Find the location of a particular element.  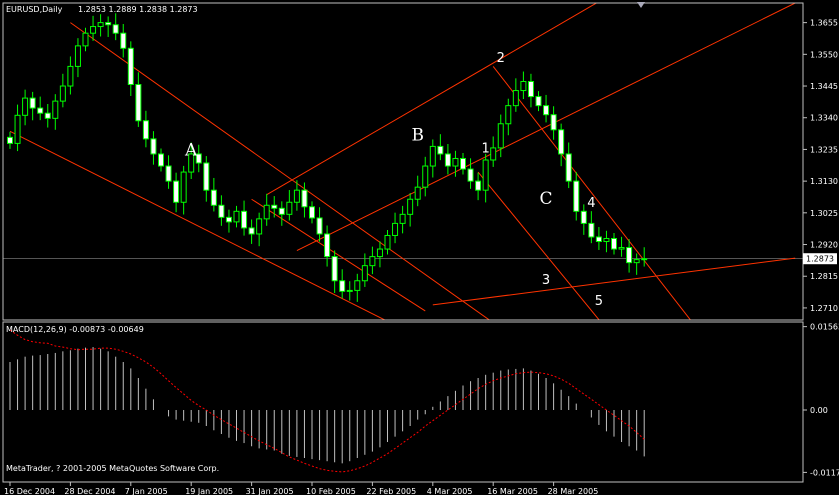

date-tick-label: 28 Dec 2004 is located at coordinates (89, 491).